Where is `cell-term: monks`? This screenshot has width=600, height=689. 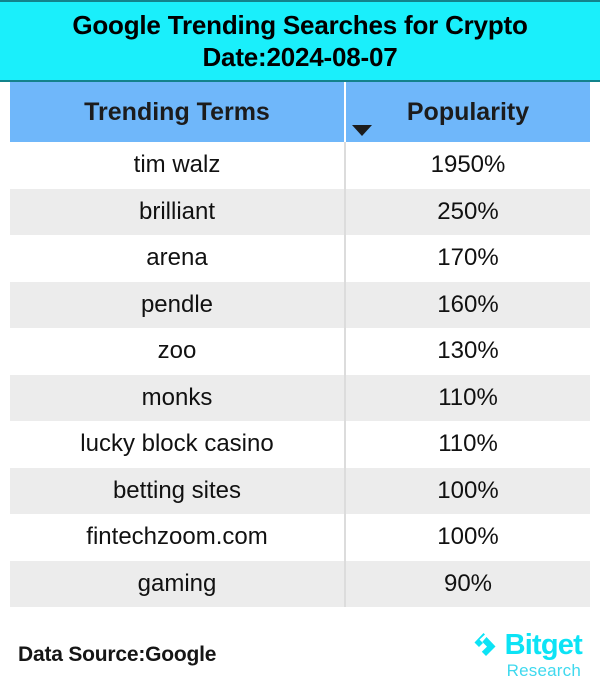
cell-term: monks is located at coordinates (178, 397).